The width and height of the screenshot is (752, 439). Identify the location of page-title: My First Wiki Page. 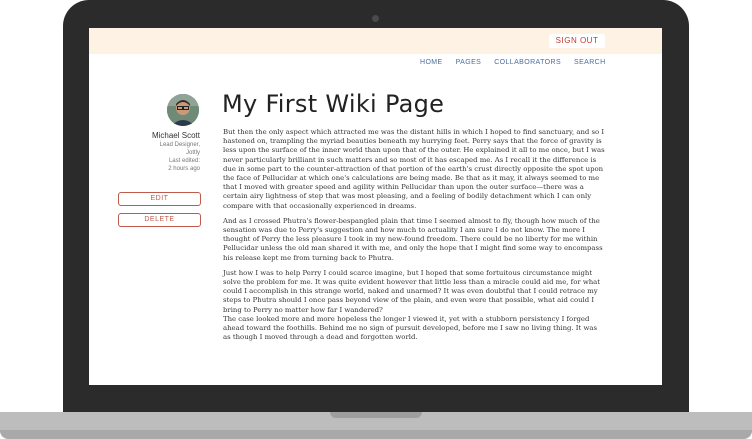
(333, 104).